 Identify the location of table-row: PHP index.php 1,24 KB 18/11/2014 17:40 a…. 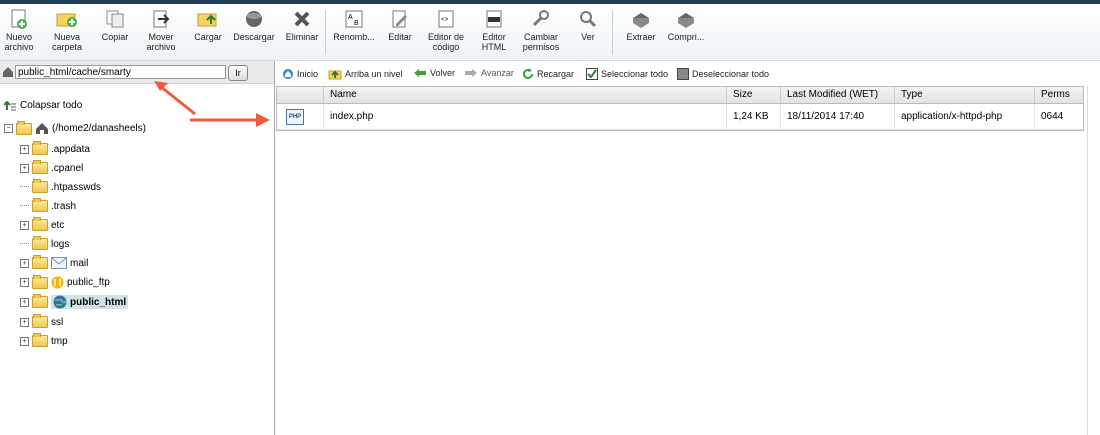
(680, 117).